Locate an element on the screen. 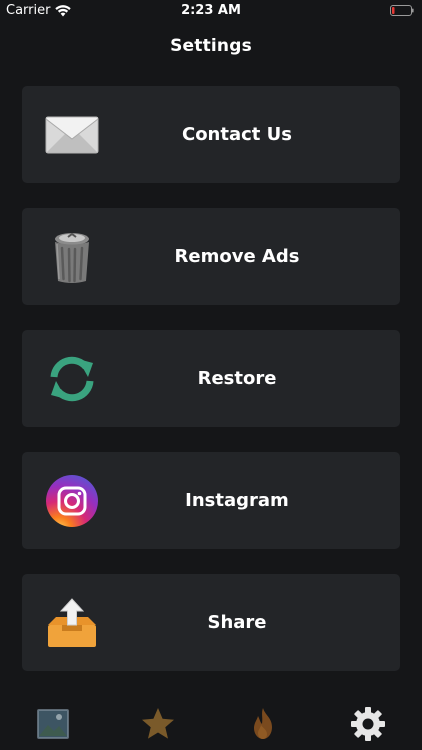  trash-can-icon is located at coordinates (72, 257).